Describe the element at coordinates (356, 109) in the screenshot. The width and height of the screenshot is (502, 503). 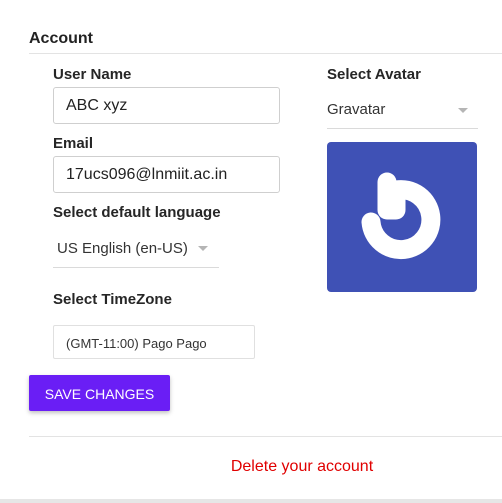
I see `avatar-select-value: Gravatar` at that location.